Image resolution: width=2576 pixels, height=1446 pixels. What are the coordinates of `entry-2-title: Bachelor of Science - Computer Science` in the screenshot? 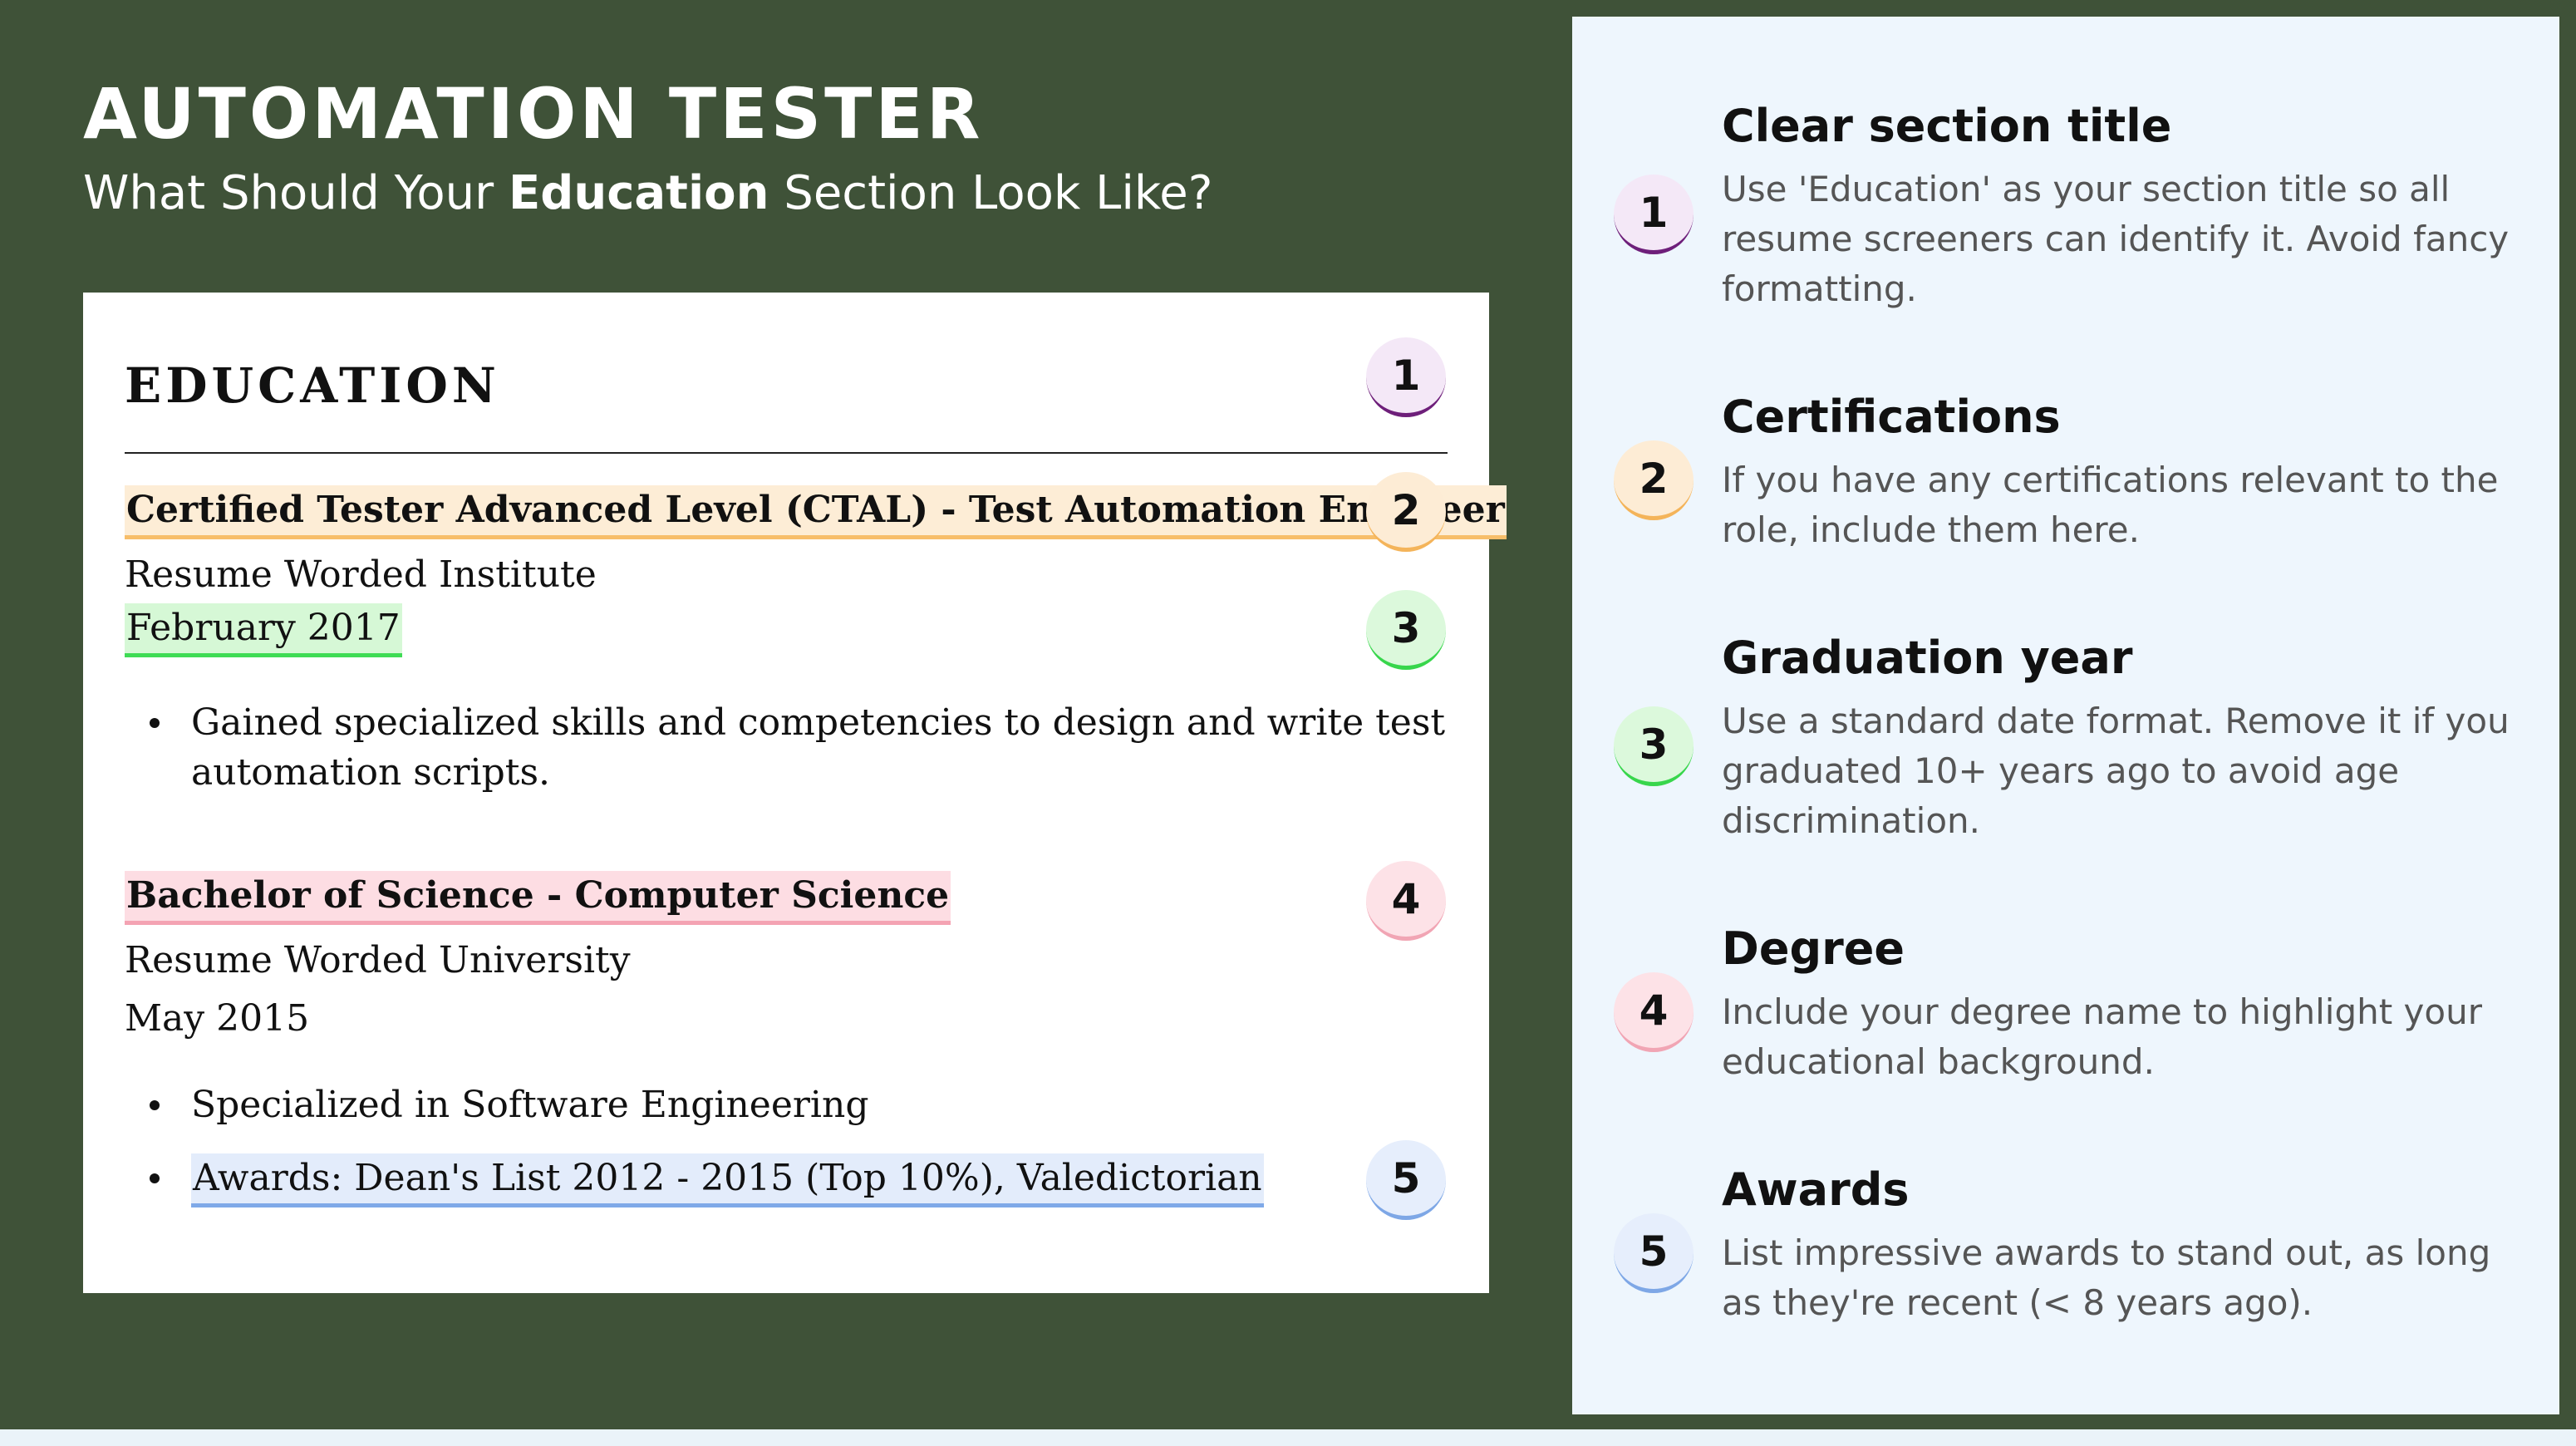 It's located at (538, 898).